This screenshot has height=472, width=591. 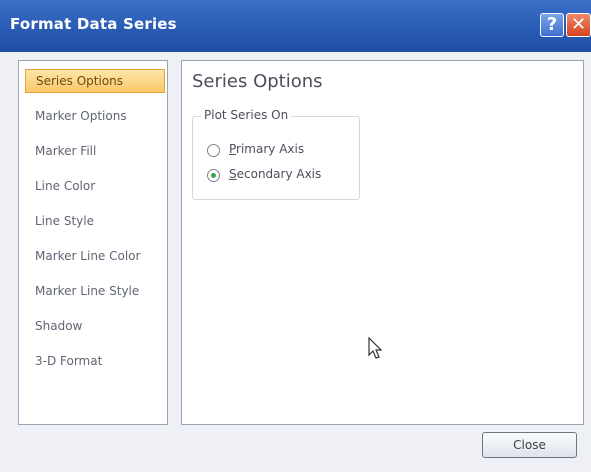 I want to click on secondary-axis-label: Secondary Axis, so click(x=275, y=174).